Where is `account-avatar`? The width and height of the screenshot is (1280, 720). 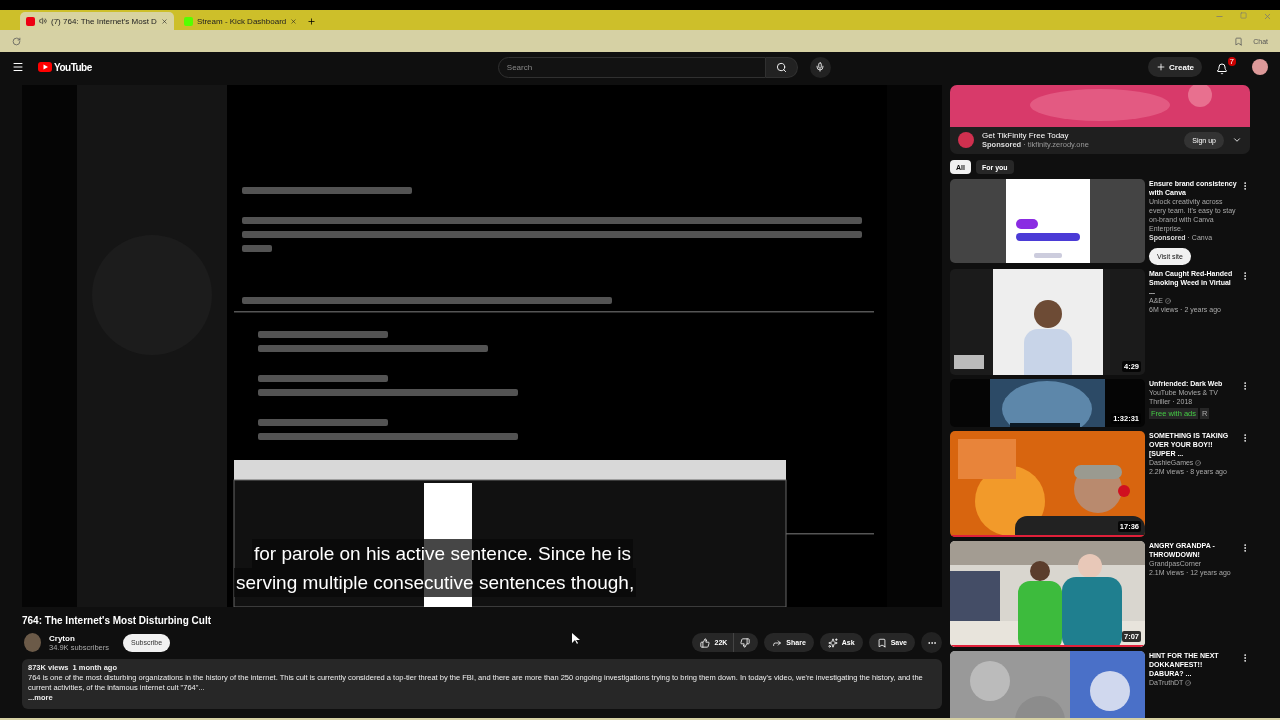
account-avatar is located at coordinates (1260, 67).